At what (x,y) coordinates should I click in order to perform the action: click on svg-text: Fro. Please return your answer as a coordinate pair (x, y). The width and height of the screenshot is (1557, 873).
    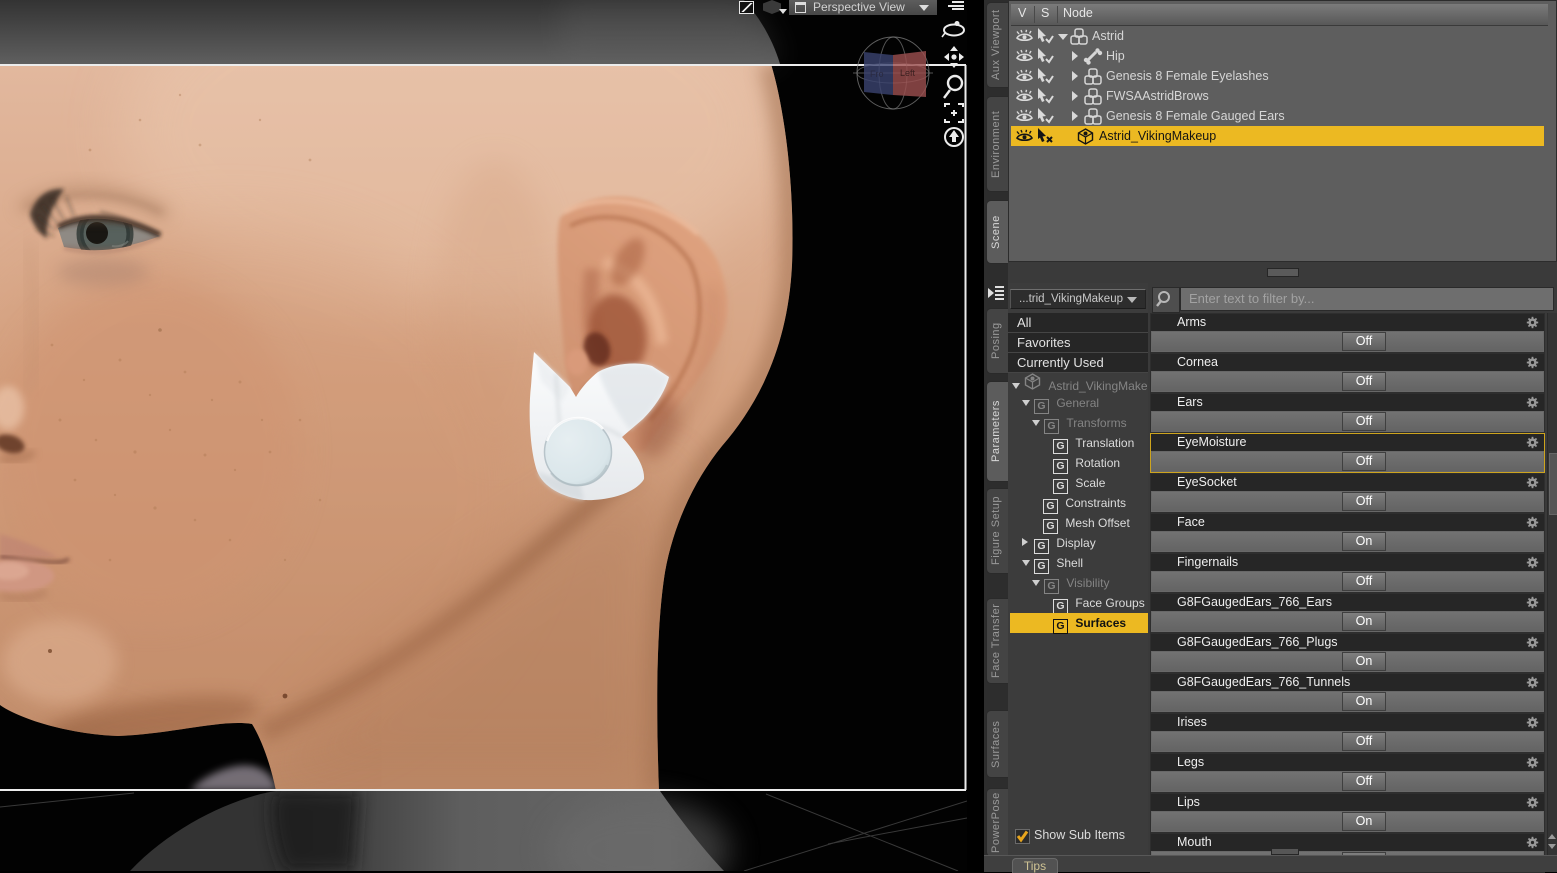
    Looking at the image, I should click on (877, 74).